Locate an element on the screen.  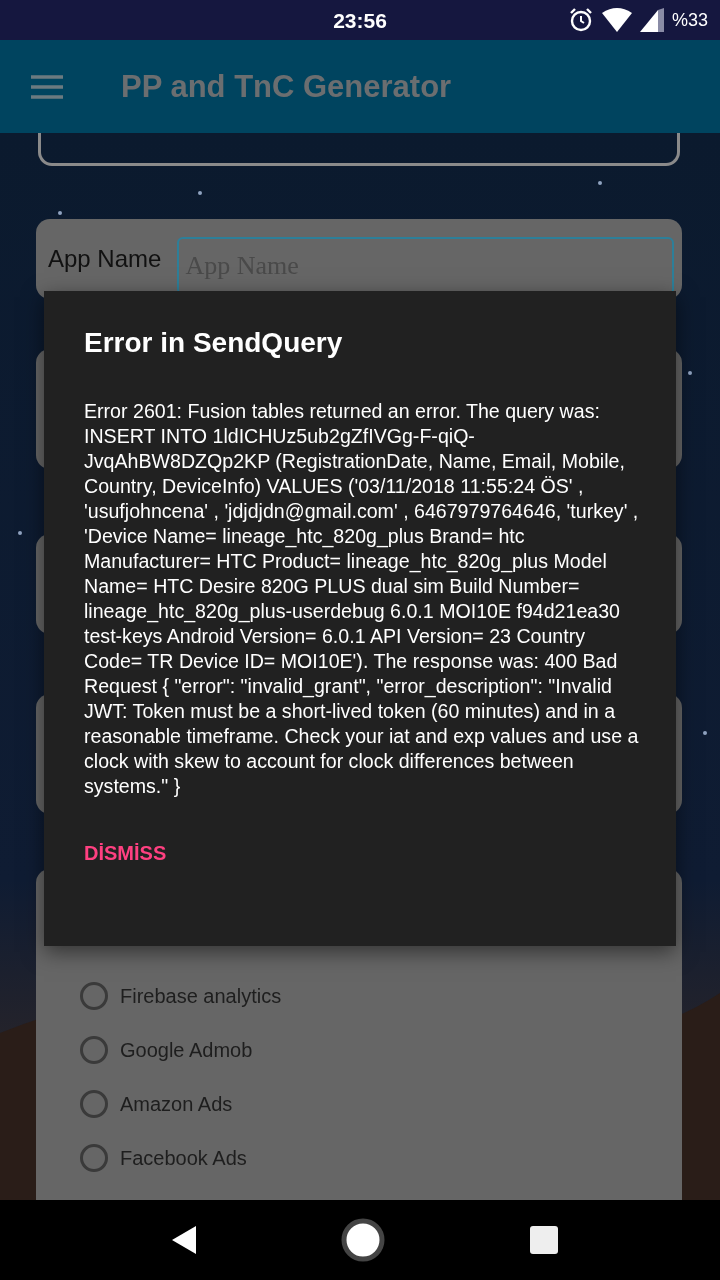
app-title: PP and TnC Generator is located at coordinates (286, 86).